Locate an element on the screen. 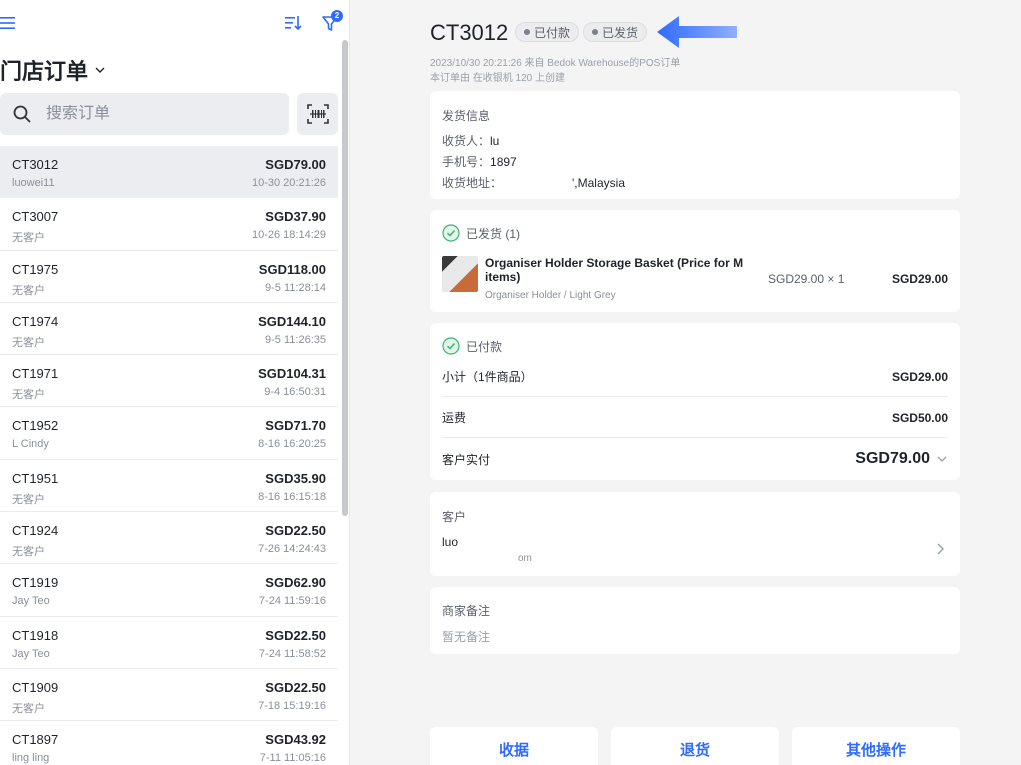  more-actions-button: 其他操作 is located at coordinates (876, 746).